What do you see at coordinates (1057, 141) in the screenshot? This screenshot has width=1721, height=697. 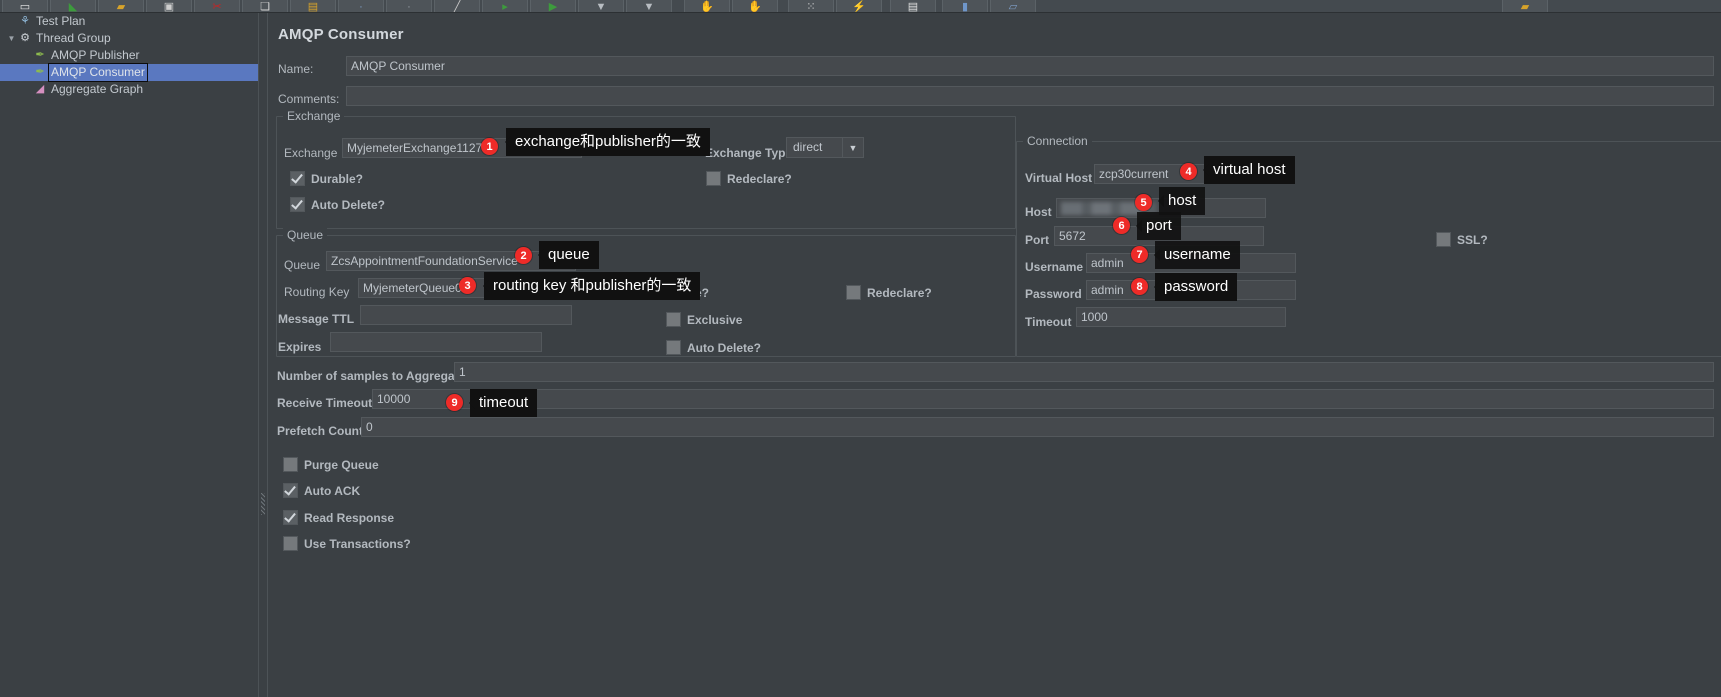 I see `connection-group-caption: Connection` at bounding box center [1057, 141].